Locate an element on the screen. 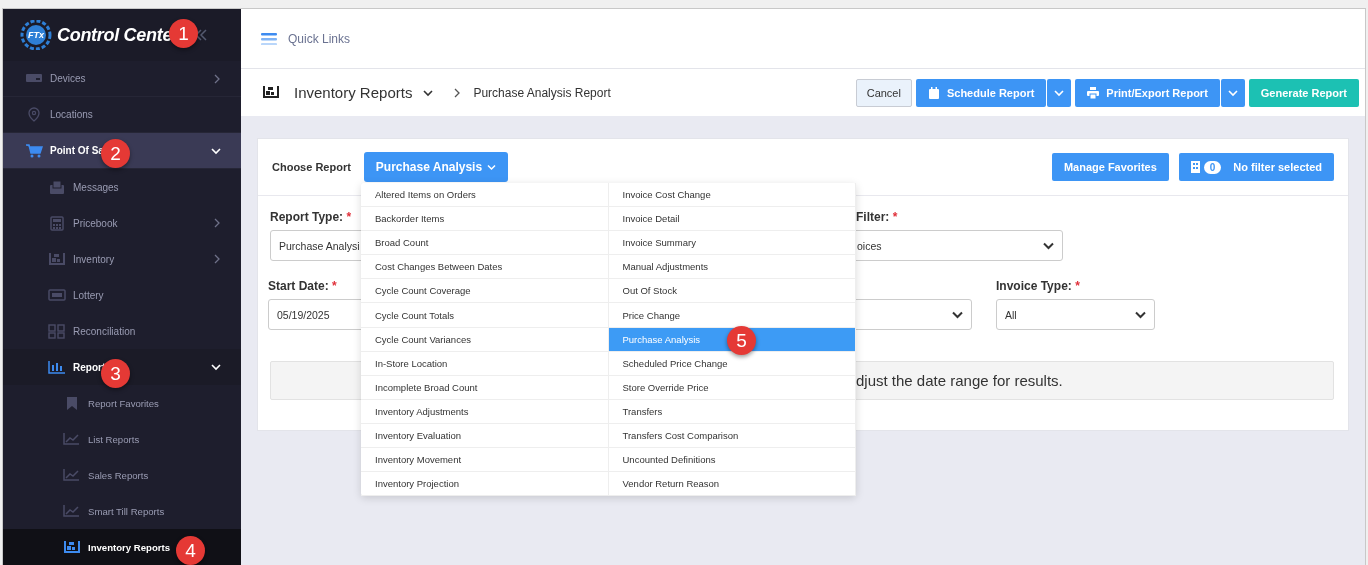 The width and height of the screenshot is (1368, 565). field-label: Filter: * is located at coordinates (877, 218).